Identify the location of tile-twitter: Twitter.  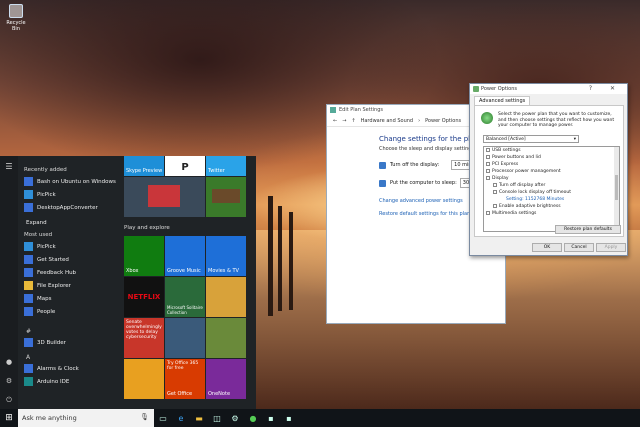
(226, 166).